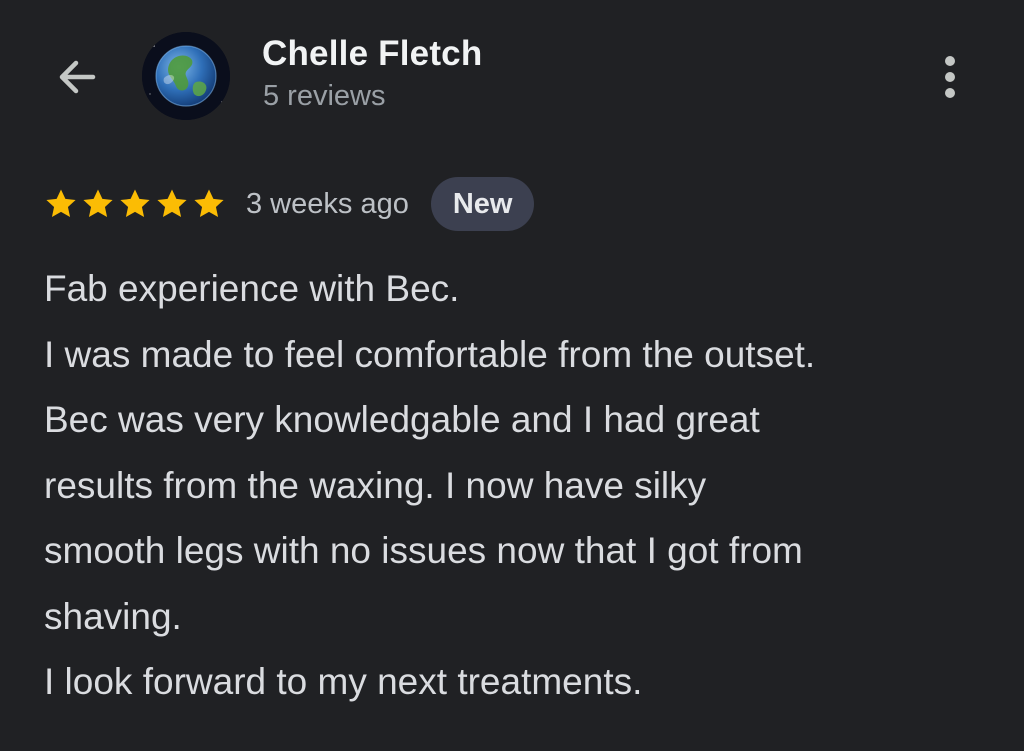 The height and width of the screenshot is (751, 1024). I want to click on back-button, so click(77, 77).